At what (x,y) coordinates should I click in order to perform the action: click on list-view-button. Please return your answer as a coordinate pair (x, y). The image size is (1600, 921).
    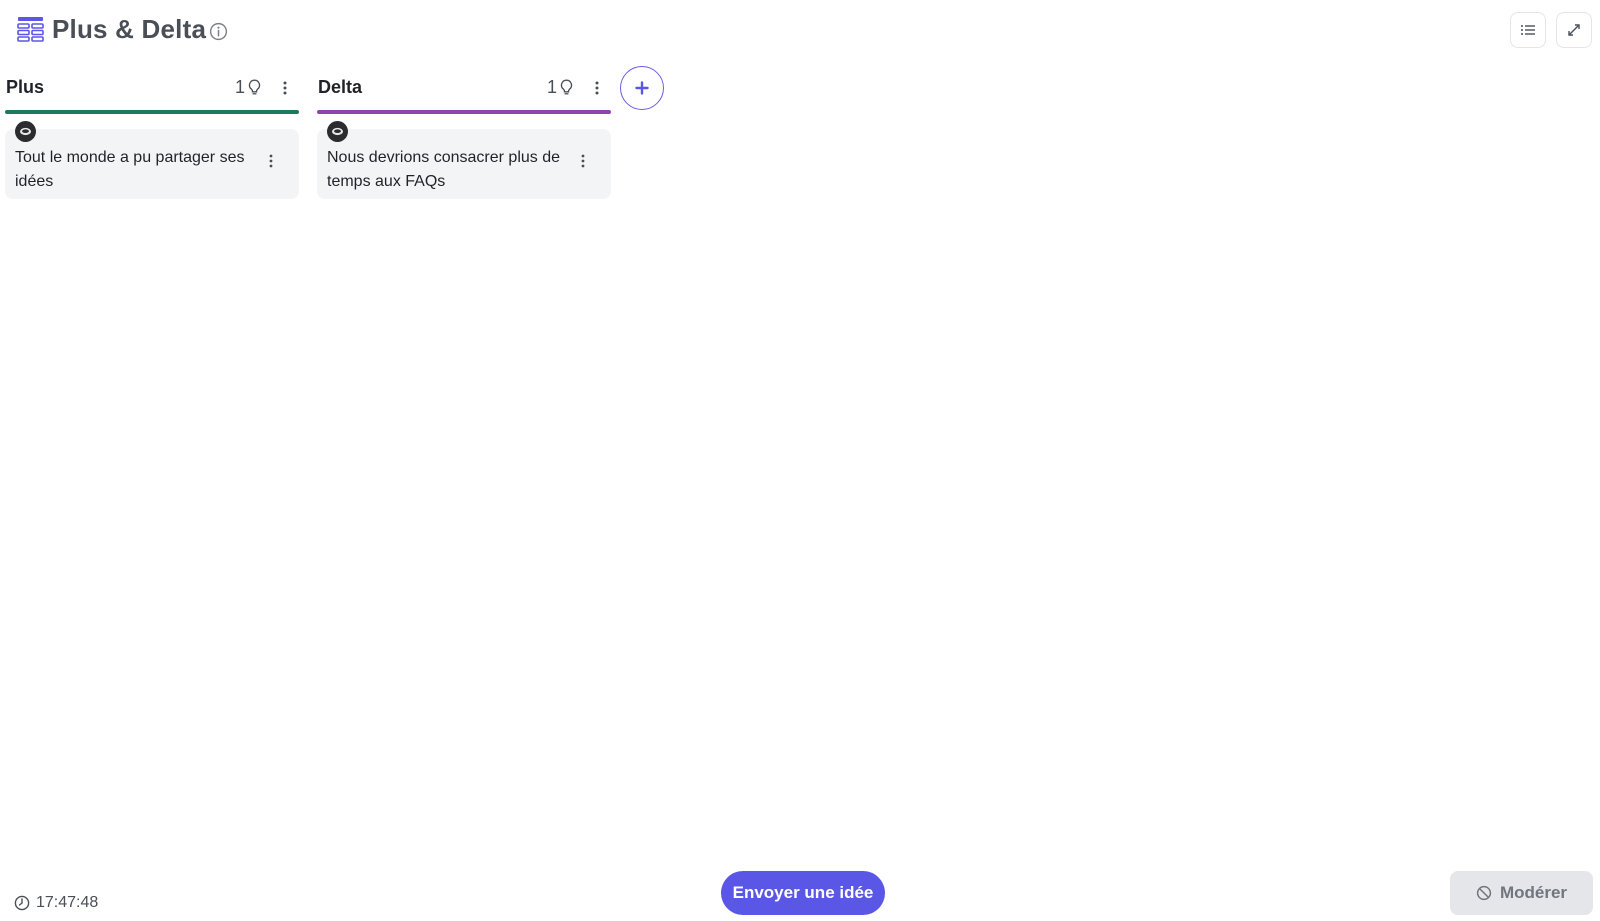
    Looking at the image, I should click on (1528, 30).